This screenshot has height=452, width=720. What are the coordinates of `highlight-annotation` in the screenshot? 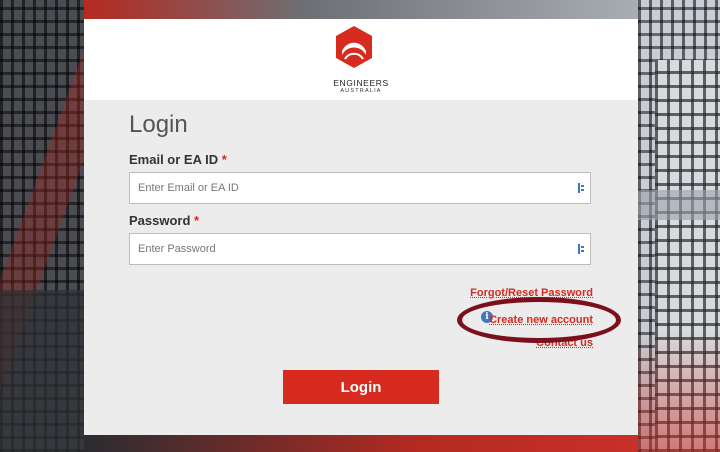 It's located at (539, 320).